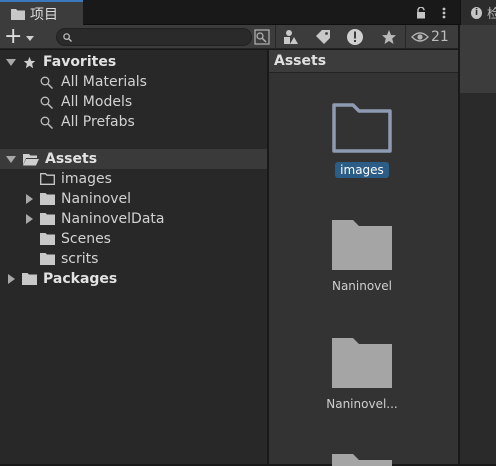 The height and width of the screenshot is (466, 496). What do you see at coordinates (262, 37) in the screenshot?
I see `search-by-type-icon` at bounding box center [262, 37].